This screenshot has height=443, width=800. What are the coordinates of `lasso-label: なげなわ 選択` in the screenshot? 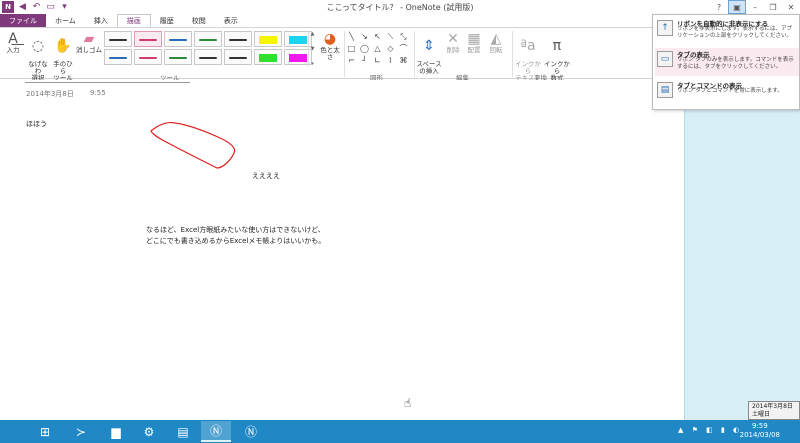 It's located at (38, 71).